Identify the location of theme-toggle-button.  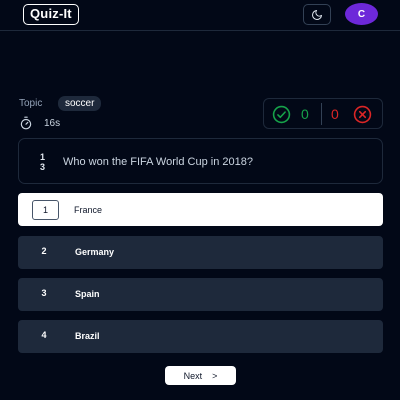
(317, 14).